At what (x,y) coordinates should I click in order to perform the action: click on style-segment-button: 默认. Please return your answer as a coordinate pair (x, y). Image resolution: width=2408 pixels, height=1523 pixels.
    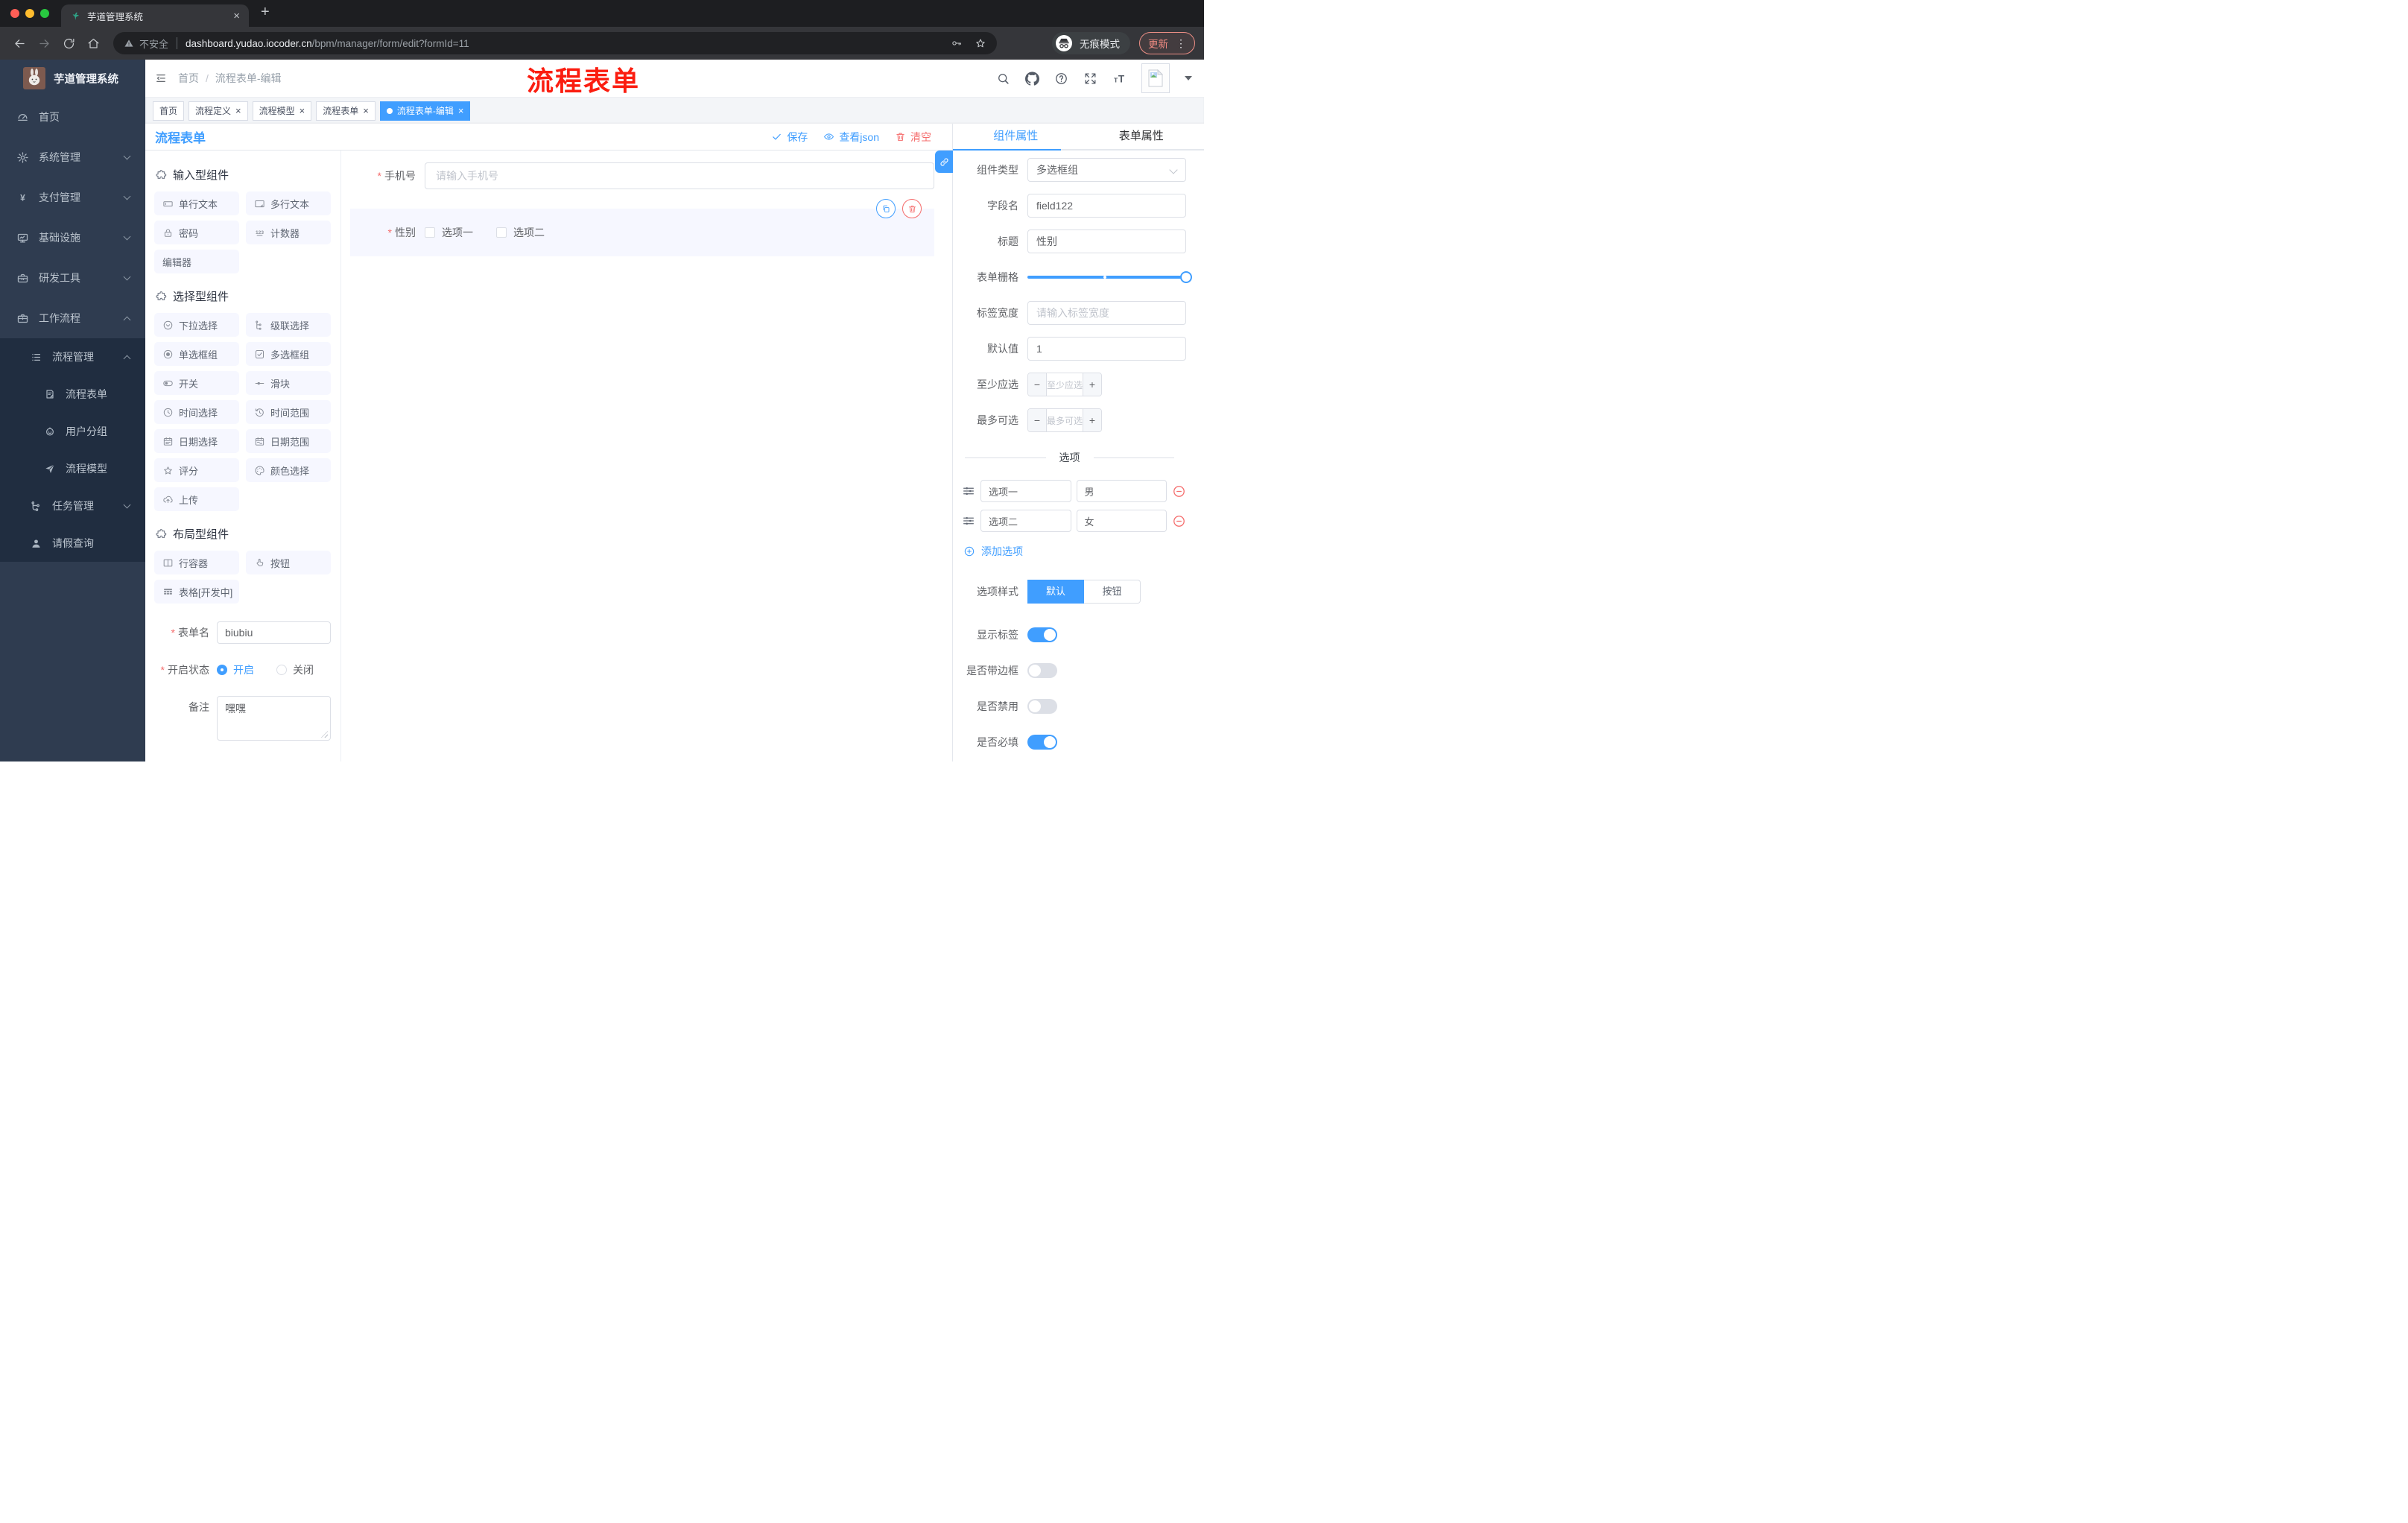
    Looking at the image, I should click on (1055, 592).